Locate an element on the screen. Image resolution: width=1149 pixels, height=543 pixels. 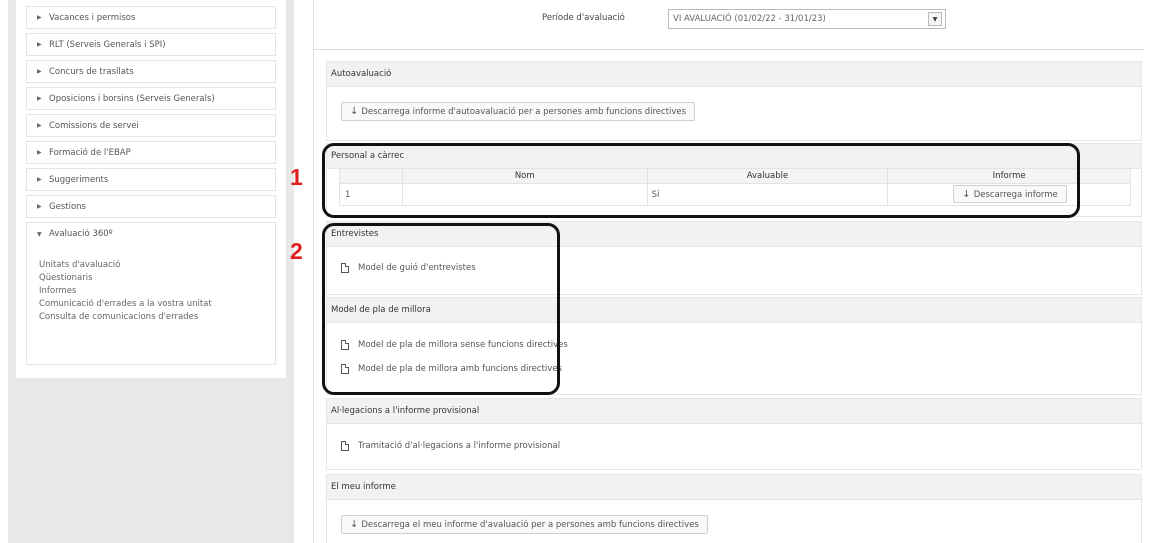
sidebar-item-label: Comissions de servei is located at coordinates (94, 125).